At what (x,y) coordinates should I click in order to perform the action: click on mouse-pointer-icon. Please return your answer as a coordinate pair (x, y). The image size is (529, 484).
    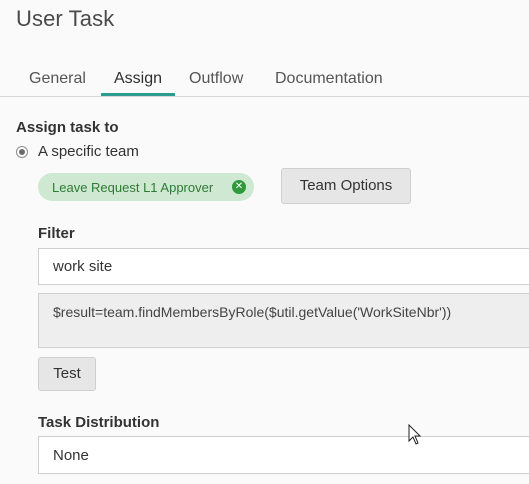
    Looking at the image, I should click on (415, 437).